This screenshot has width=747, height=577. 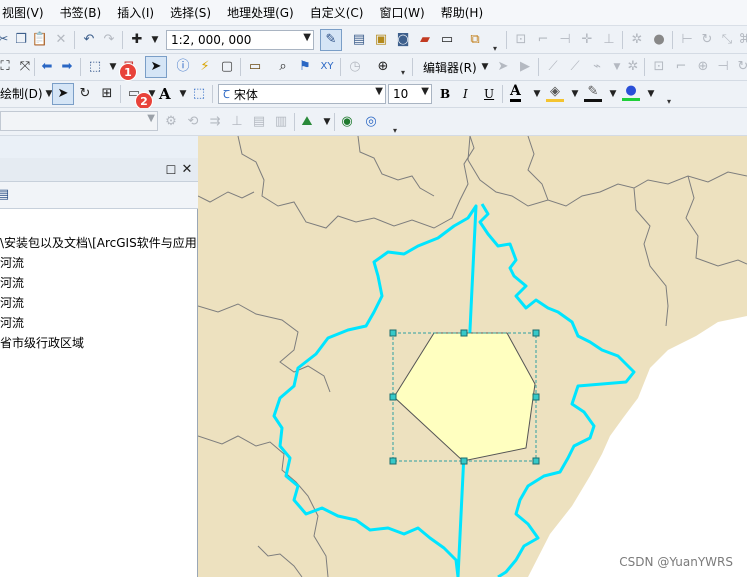 What do you see at coordinates (613, 94) in the screenshot?
I see `line-color-dropdown-icon: ▼` at bounding box center [613, 94].